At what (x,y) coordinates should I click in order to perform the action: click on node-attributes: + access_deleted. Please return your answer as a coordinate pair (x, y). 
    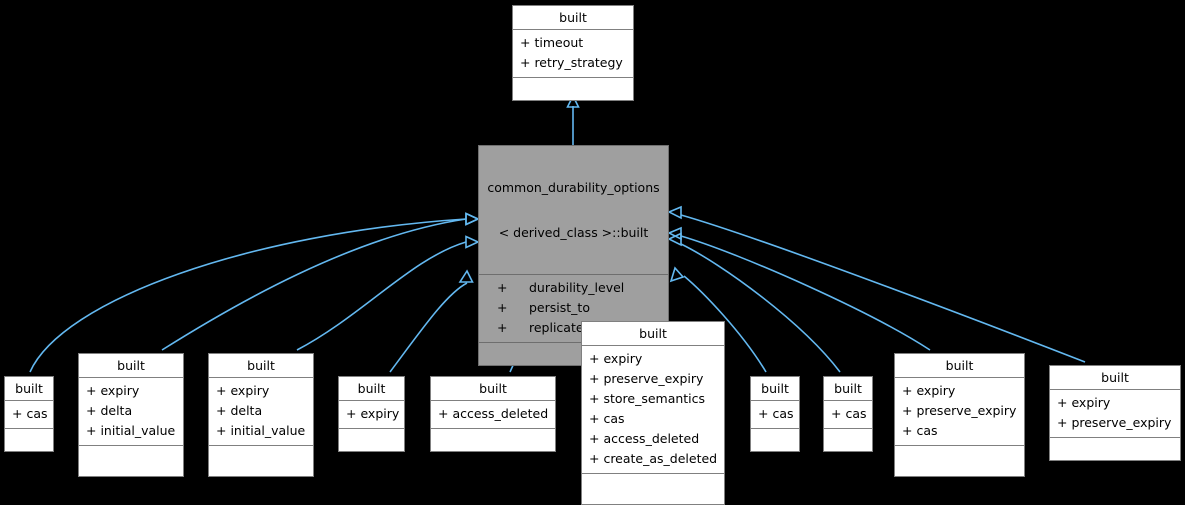
    Looking at the image, I should click on (493, 415).